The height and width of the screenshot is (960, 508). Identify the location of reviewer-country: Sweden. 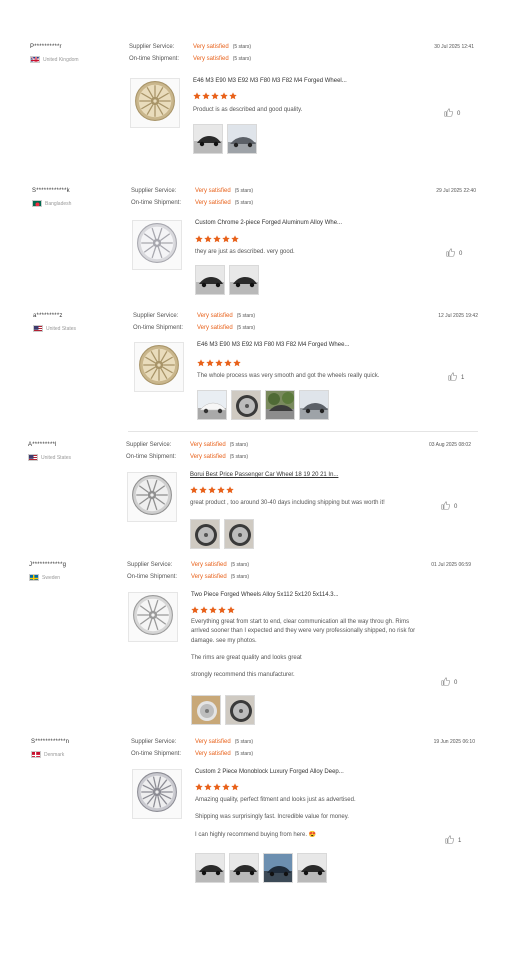
(44, 577).